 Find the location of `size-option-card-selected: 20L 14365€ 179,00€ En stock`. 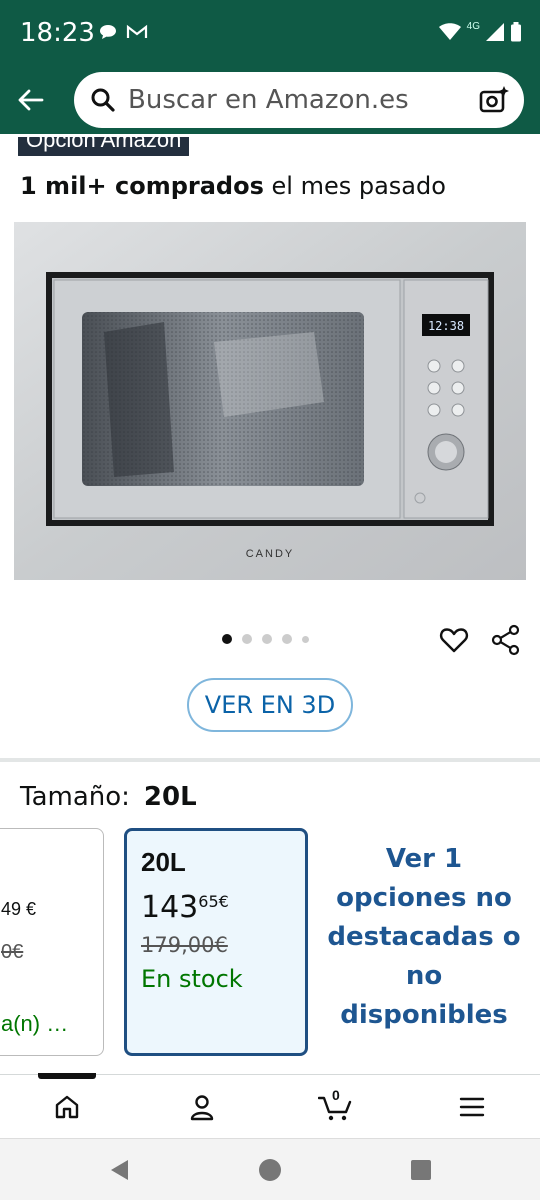

size-option-card-selected: 20L 14365€ 179,00€ En stock is located at coordinates (216, 942).